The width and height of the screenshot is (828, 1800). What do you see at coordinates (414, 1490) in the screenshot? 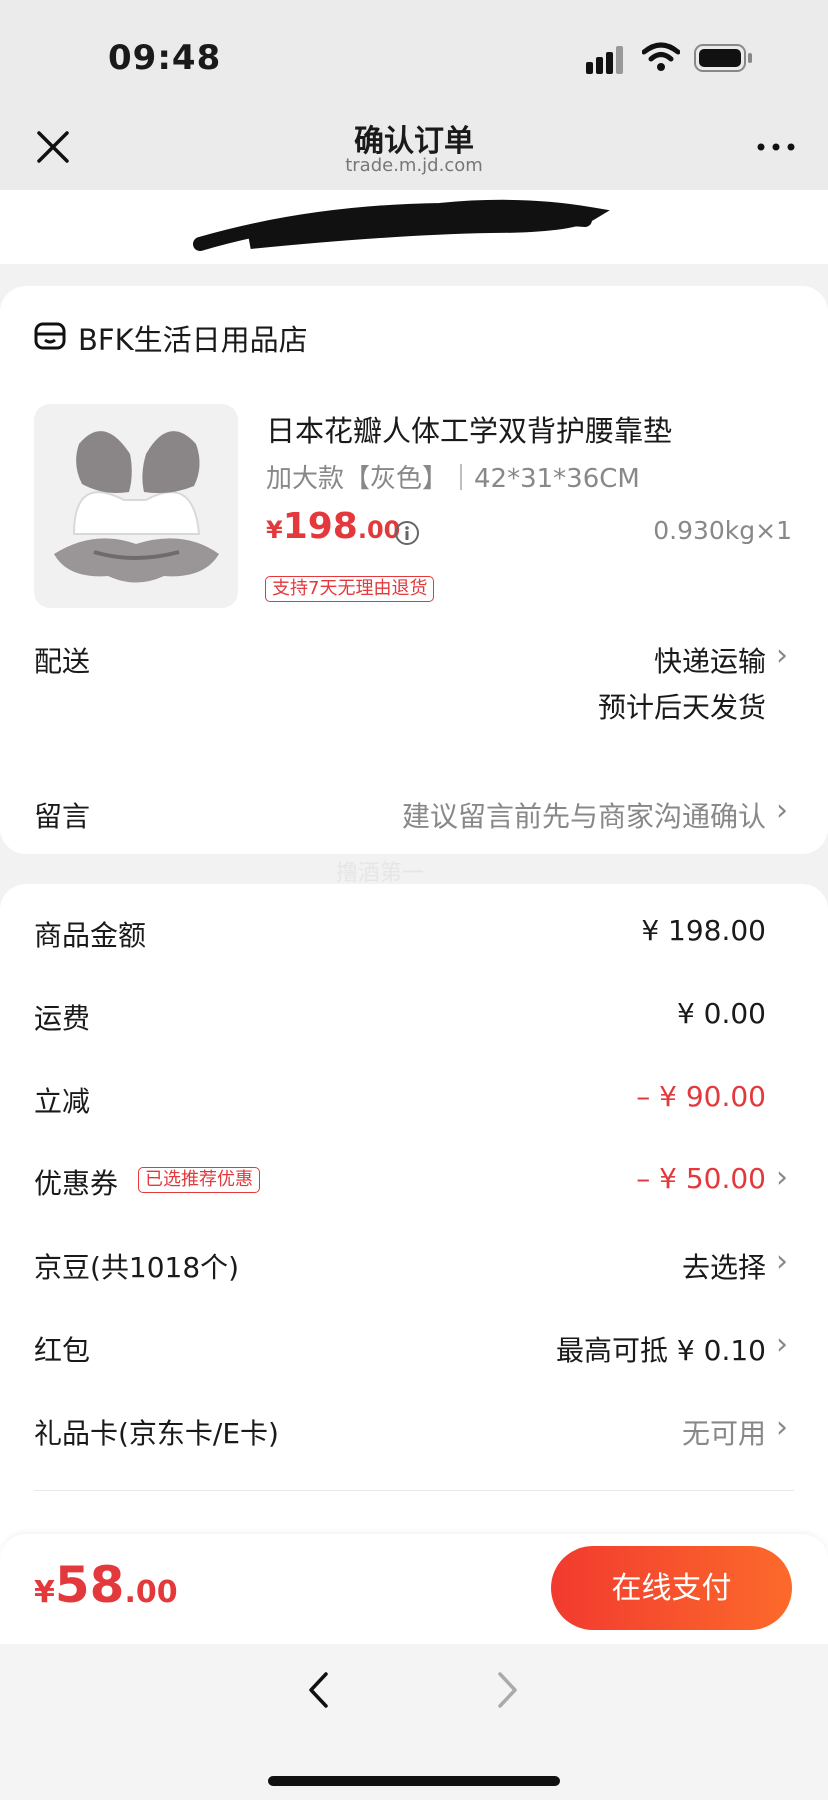
I see `divider` at bounding box center [414, 1490].